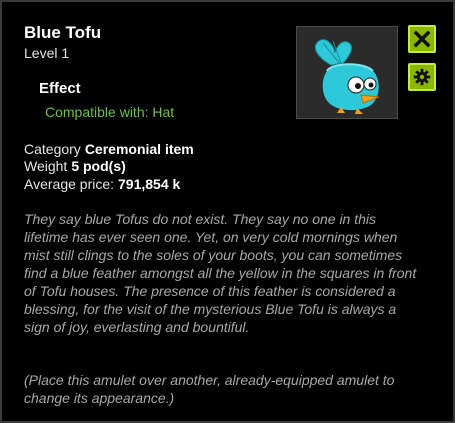 The height and width of the screenshot is (423, 455). I want to click on item-level: Level 1, so click(47, 53).